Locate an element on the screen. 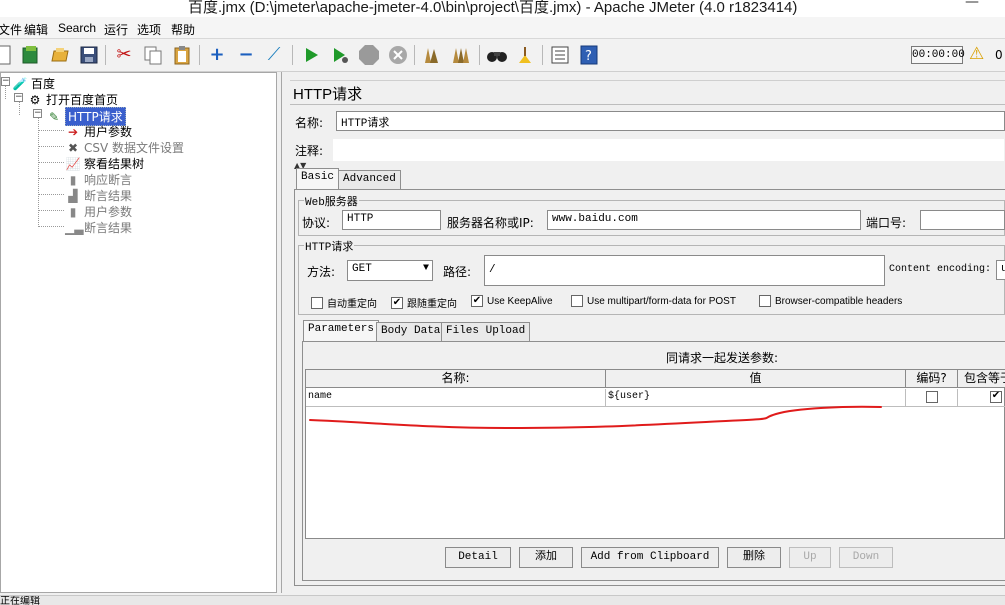 The height and width of the screenshot is (605, 1005). tree-toggle-sampler: − is located at coordinates (37, 113).